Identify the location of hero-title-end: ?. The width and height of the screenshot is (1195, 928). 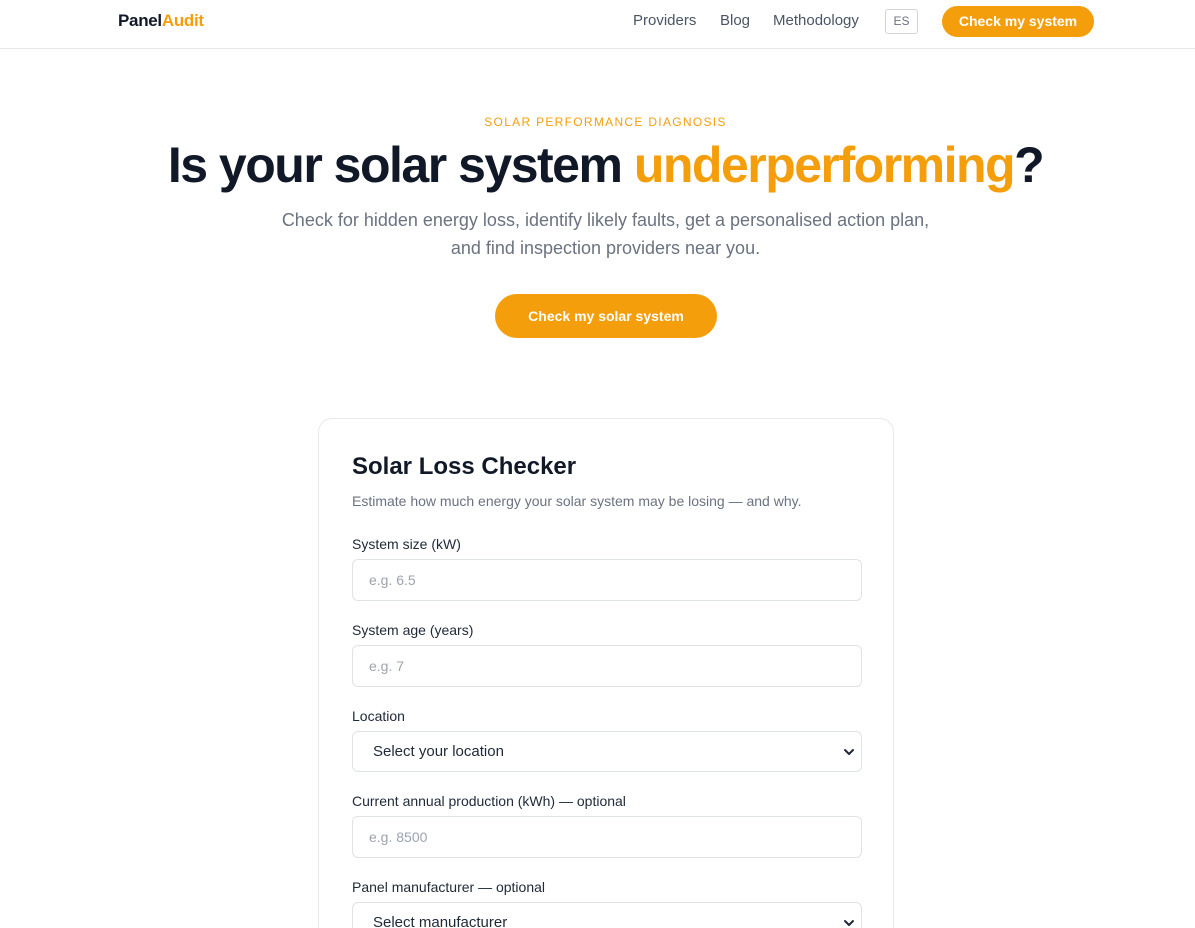
(1029, 165).